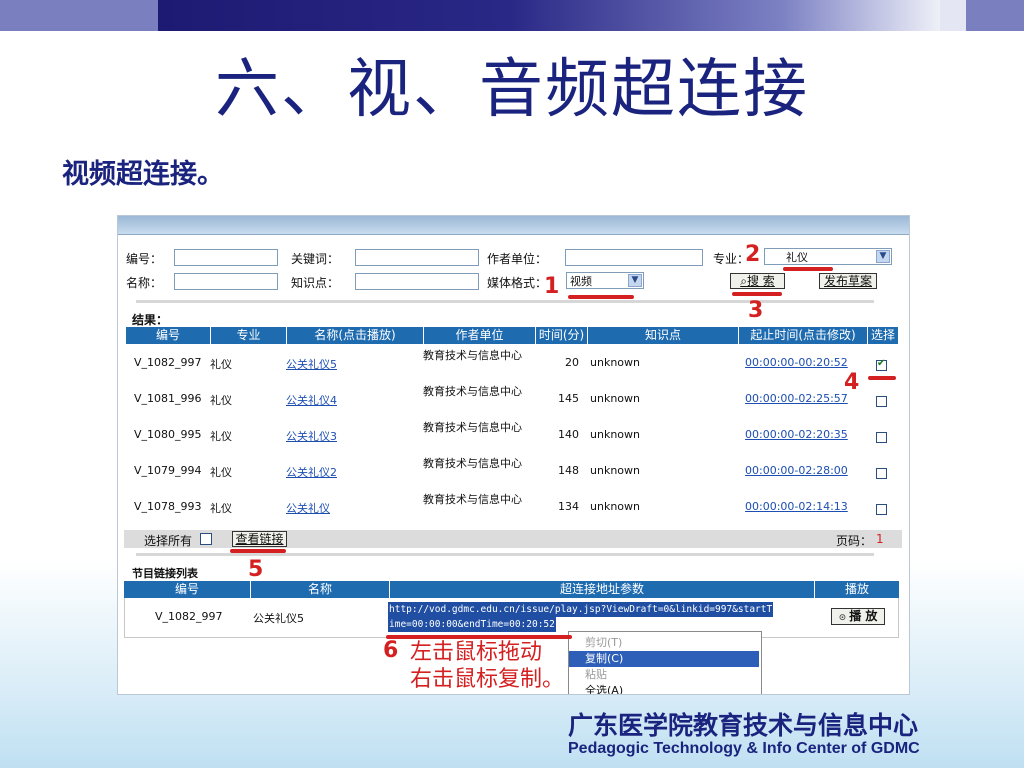 This screenshot has width=1024, height=768. I want to click on row-id: V_1082_997, so click(168, 362).